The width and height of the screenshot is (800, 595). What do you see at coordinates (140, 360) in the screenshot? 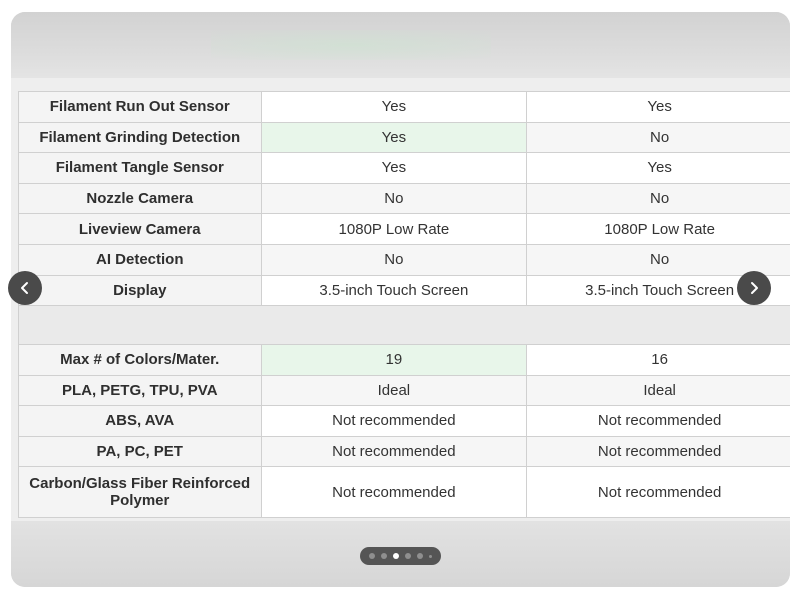
I see `row-label: Max # of Colors/Mater.` at bounding box center [140, 360].